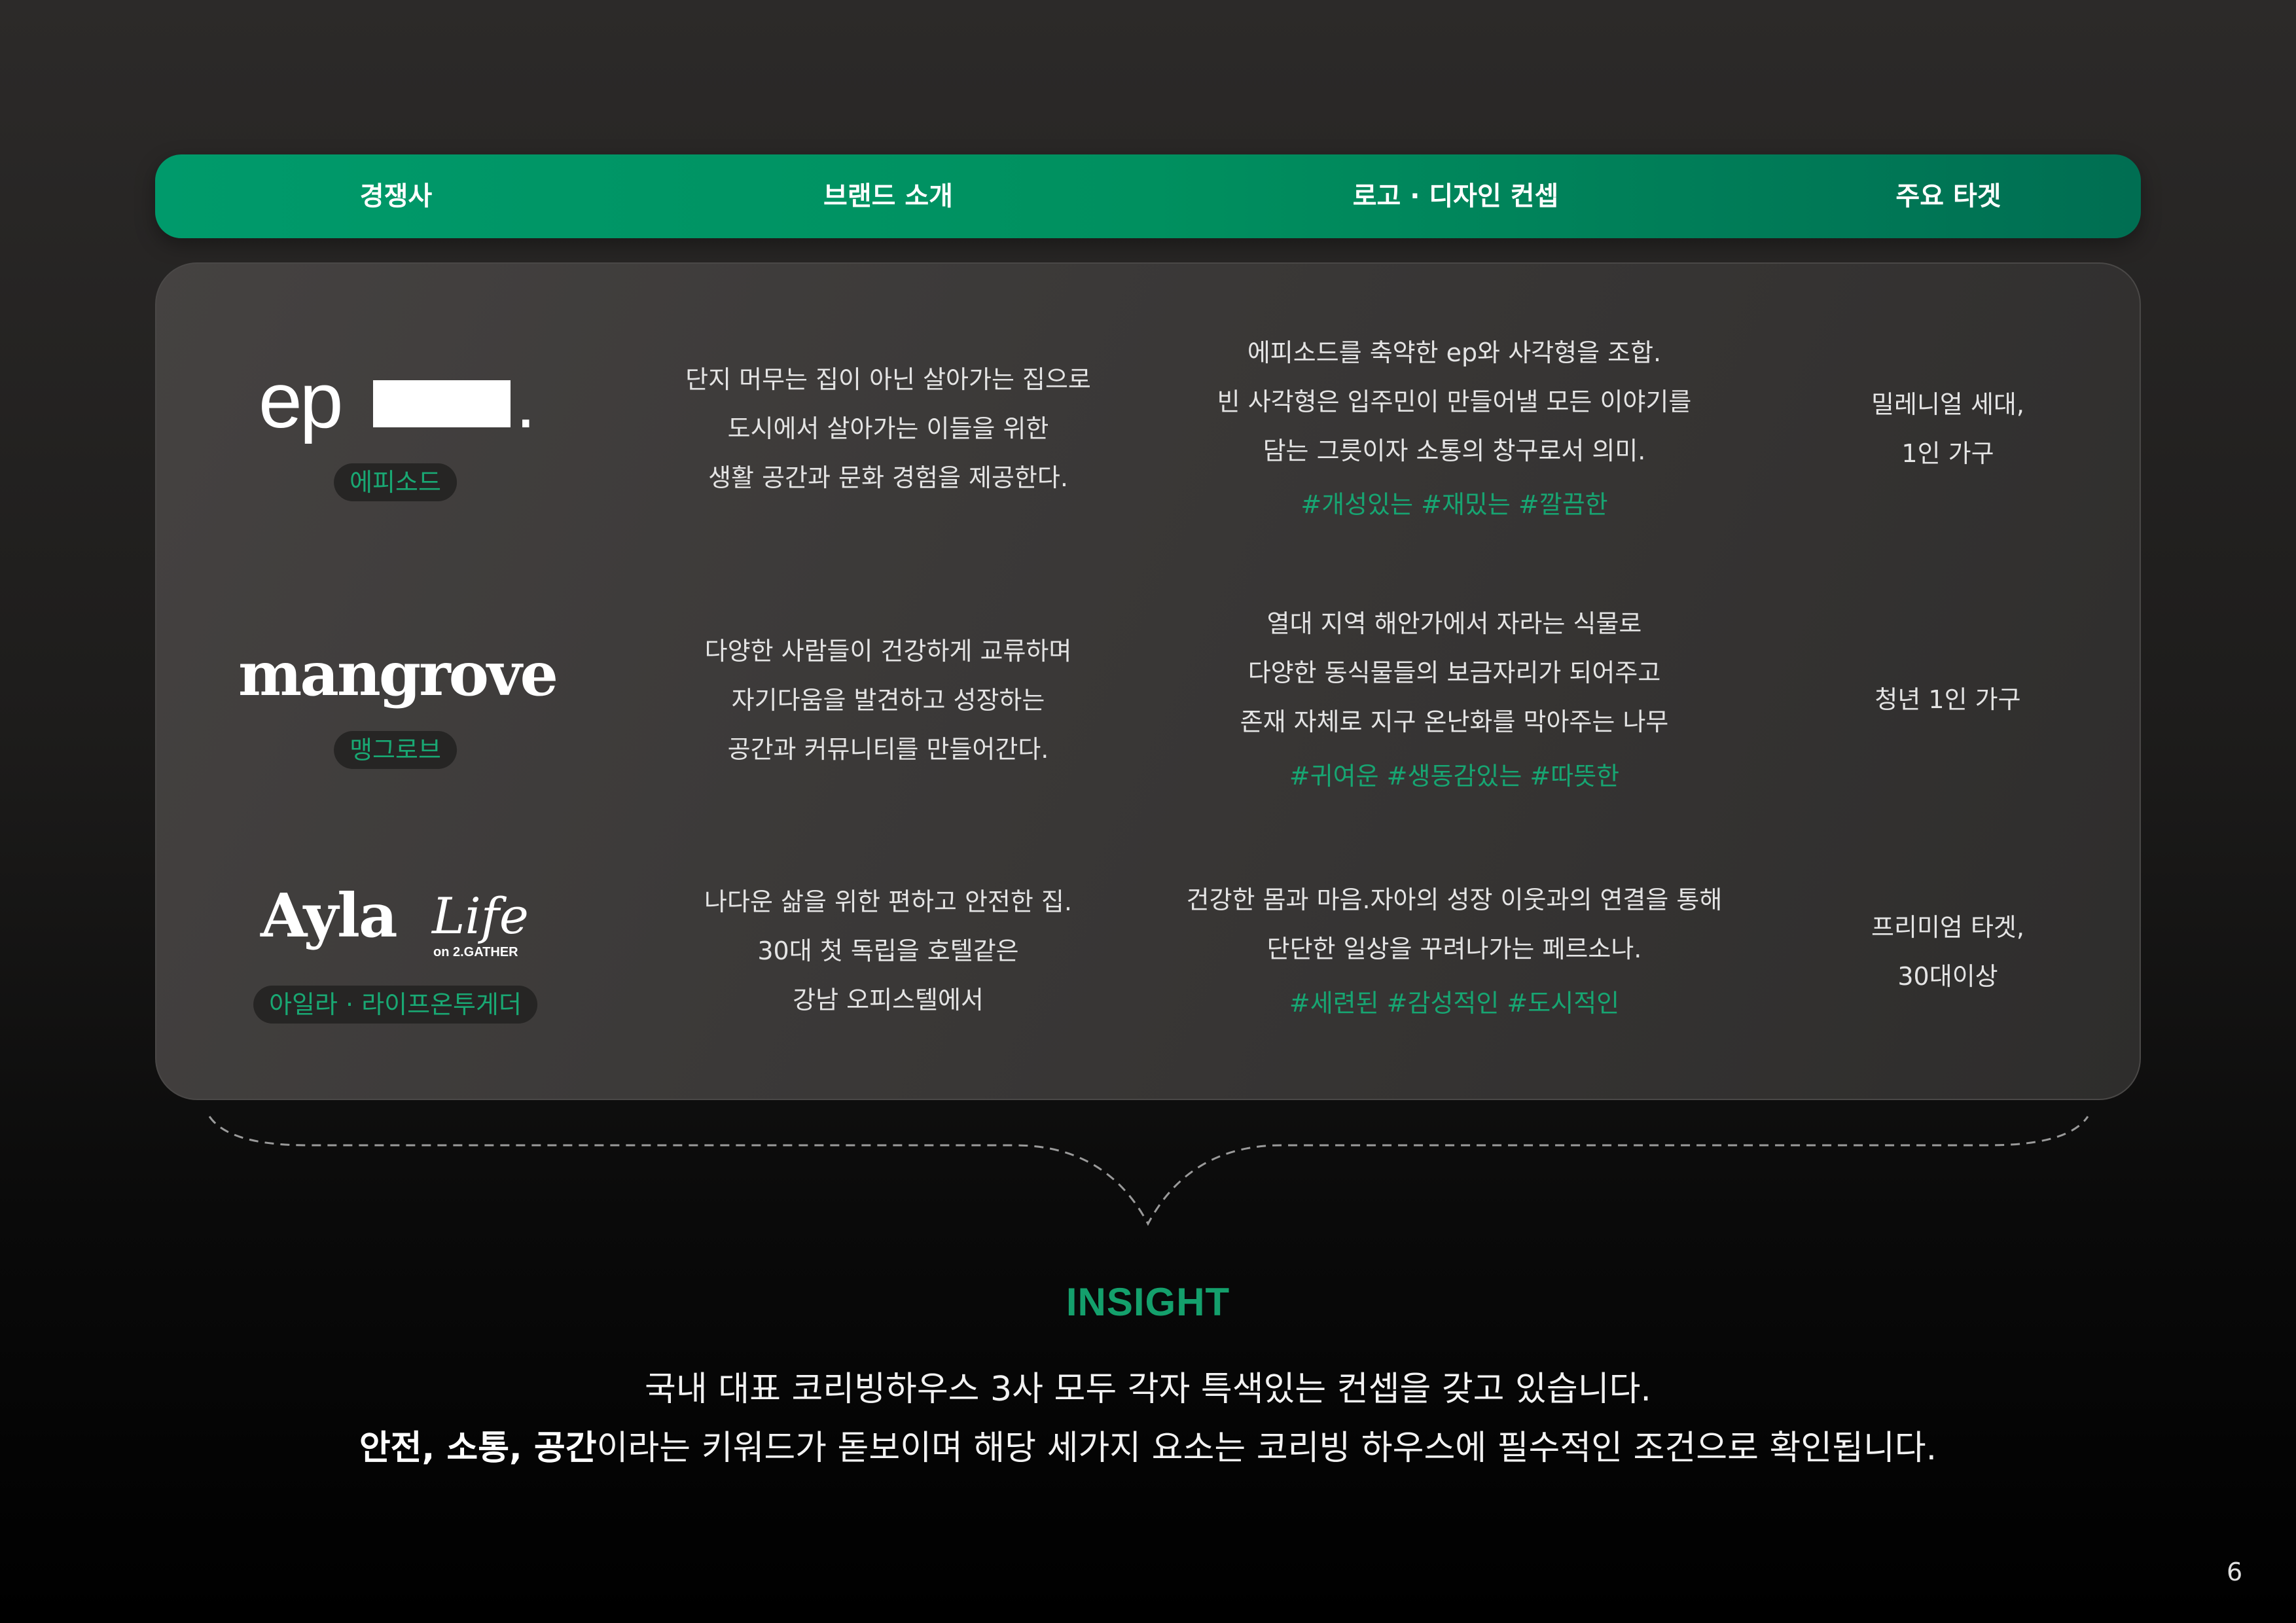  I want to click on brand-name-badge: 아일라 · 라이프온투게더, so click(395, 1005).